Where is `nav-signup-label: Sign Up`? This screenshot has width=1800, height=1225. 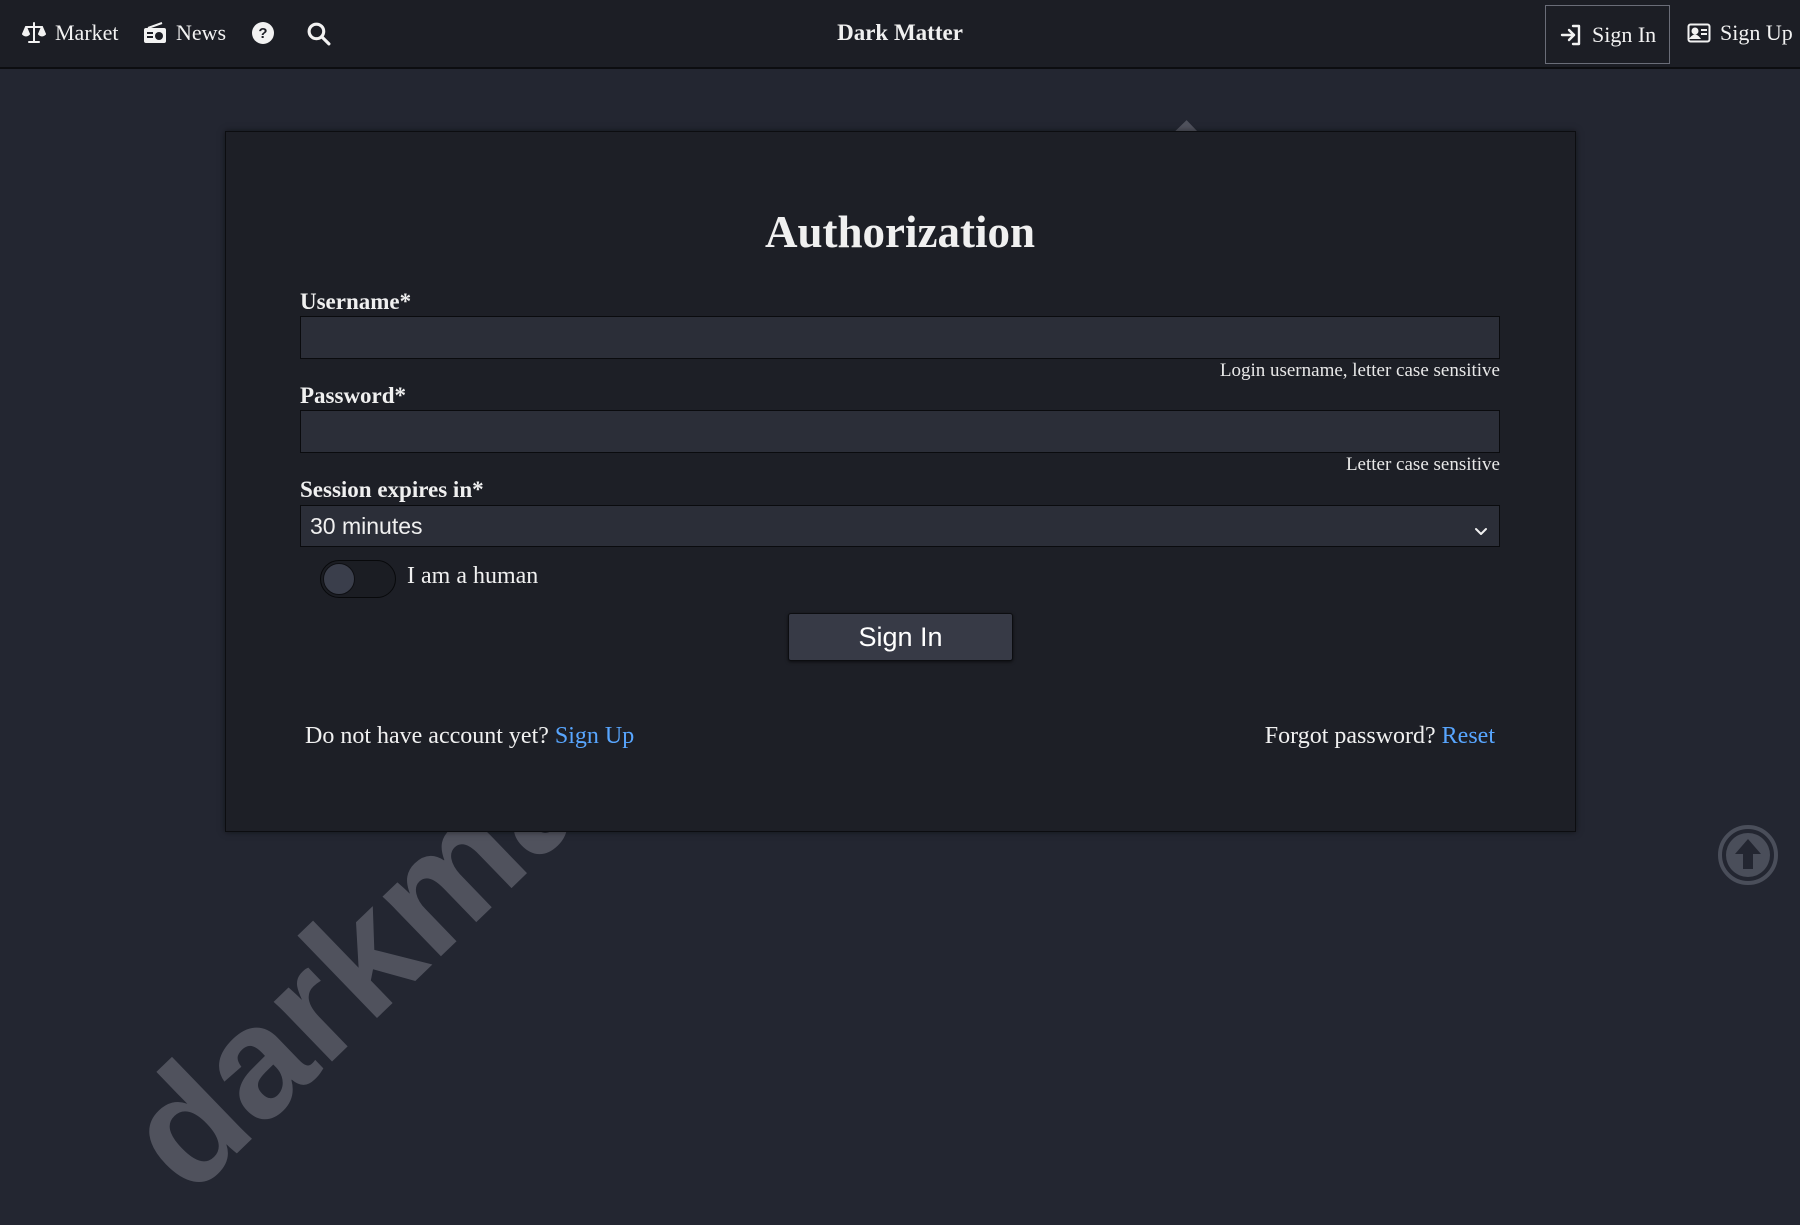
nav-signup-label: Sign Up is located at coordinates (1756, 32).